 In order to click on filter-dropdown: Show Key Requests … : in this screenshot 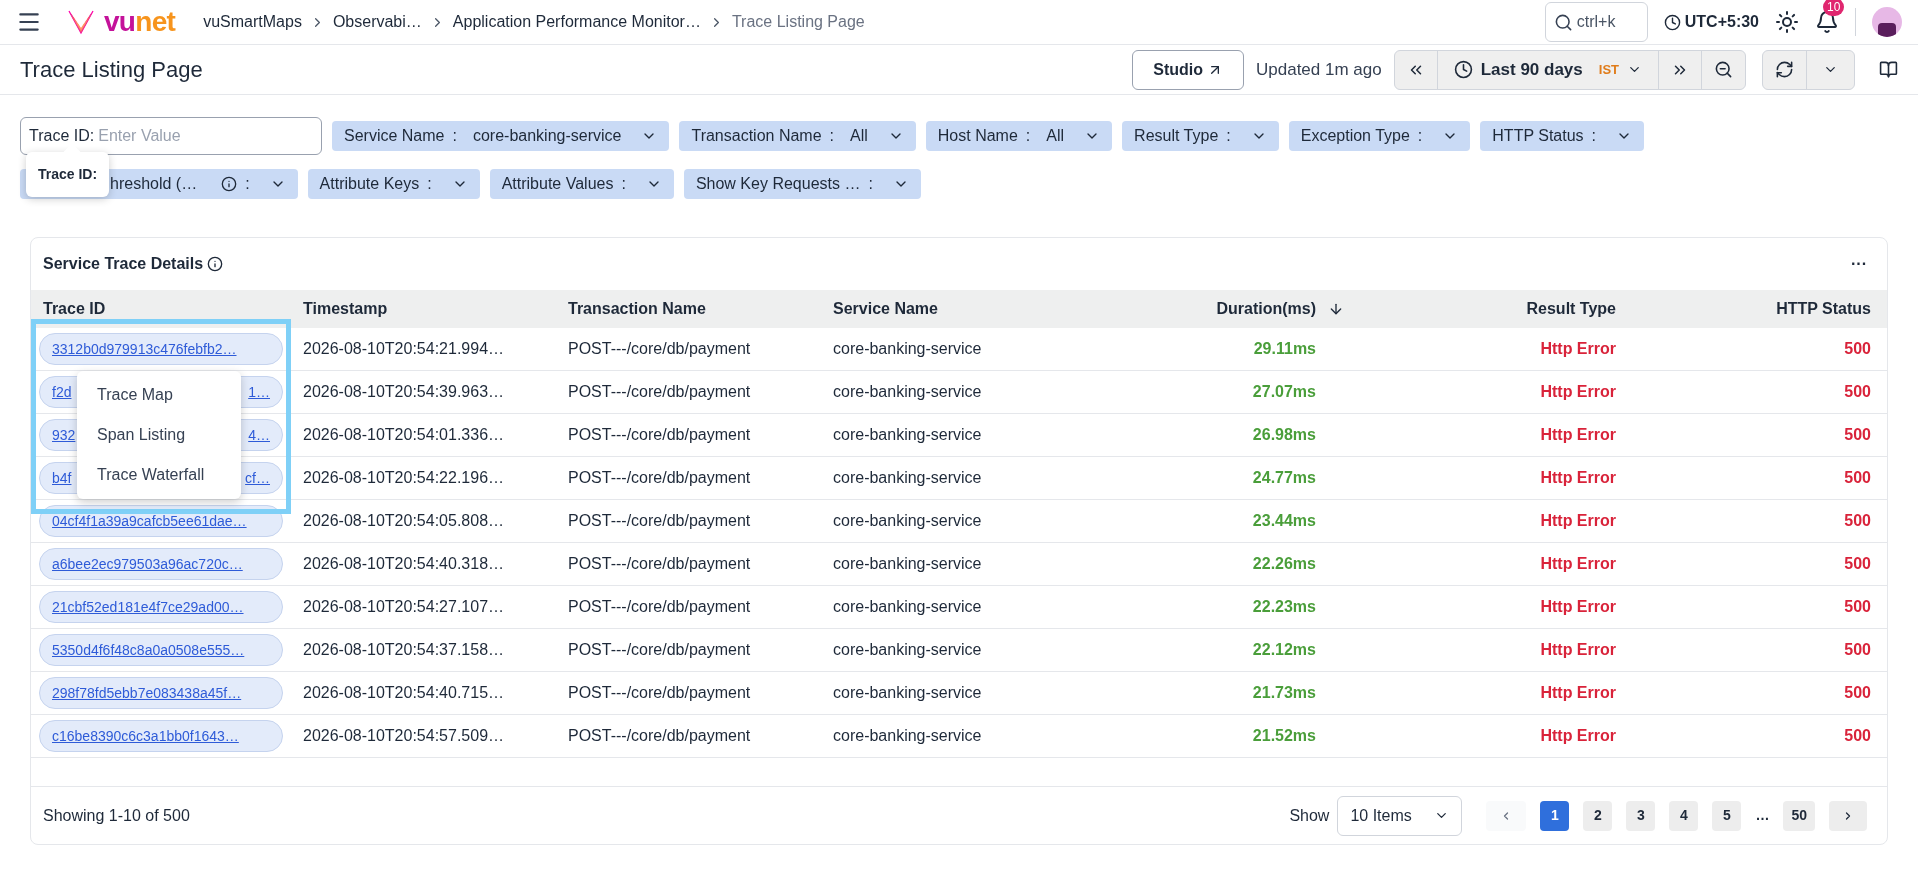, I will do `click(802, 184)`.